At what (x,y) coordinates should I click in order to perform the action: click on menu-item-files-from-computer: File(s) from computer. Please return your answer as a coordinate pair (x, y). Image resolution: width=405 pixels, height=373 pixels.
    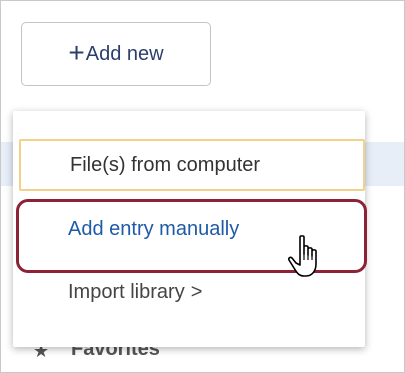
    Looking at the image, I should click on (192, 165).